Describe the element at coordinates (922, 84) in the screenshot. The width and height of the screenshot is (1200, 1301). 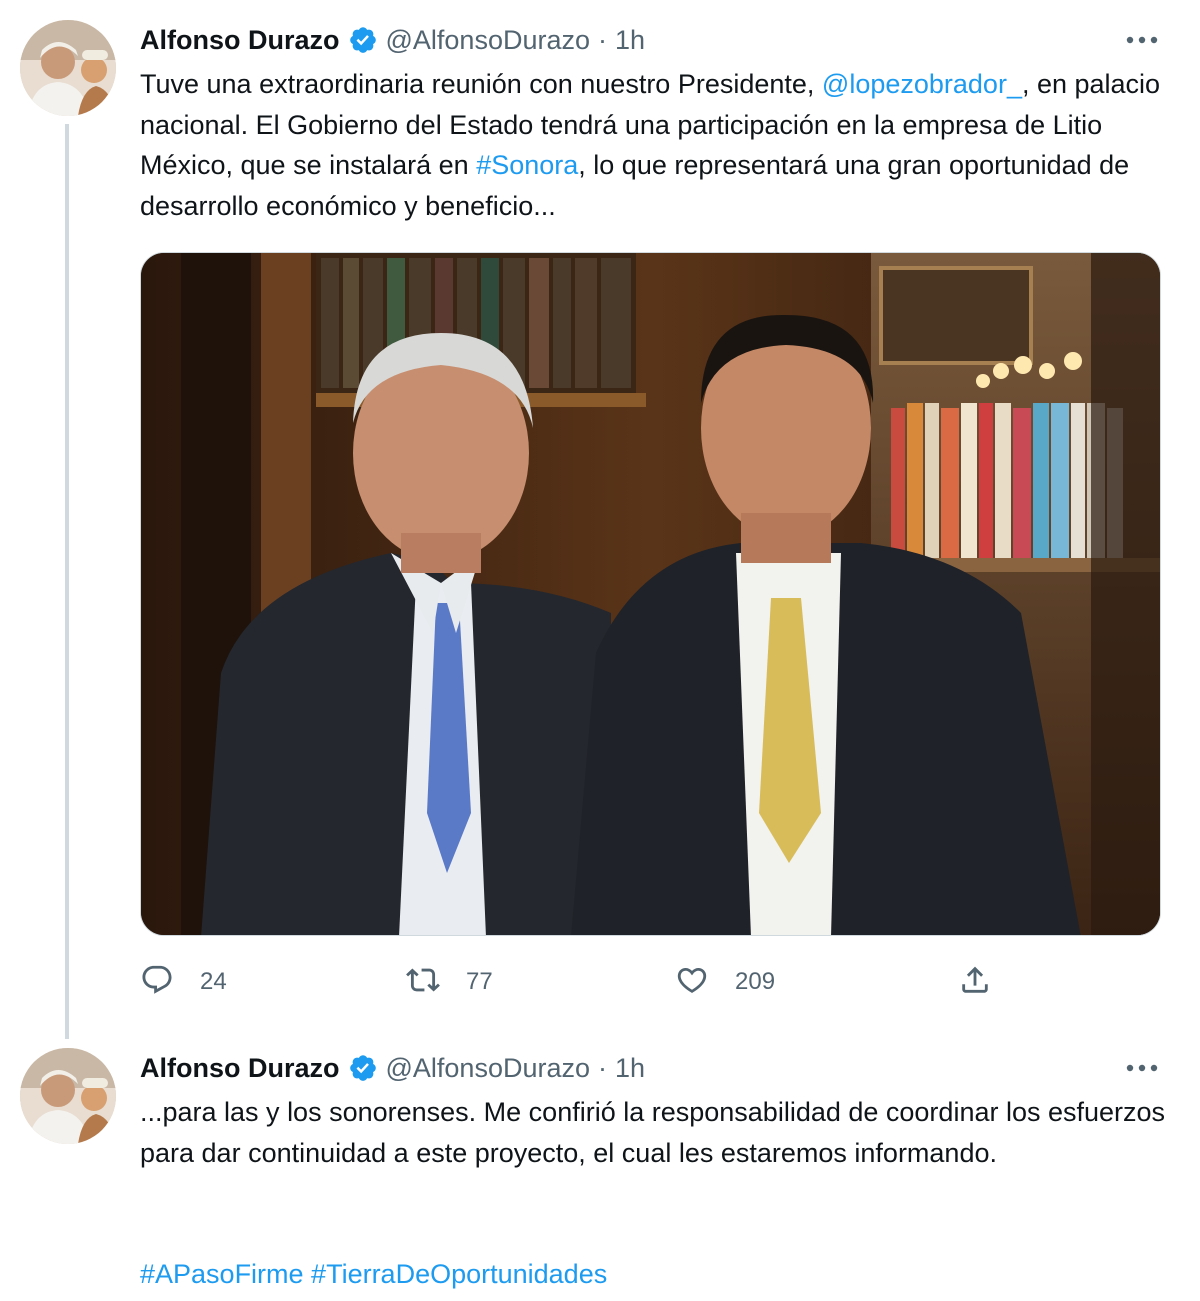
I see `mention-link: @lopezobrador_` at that location.